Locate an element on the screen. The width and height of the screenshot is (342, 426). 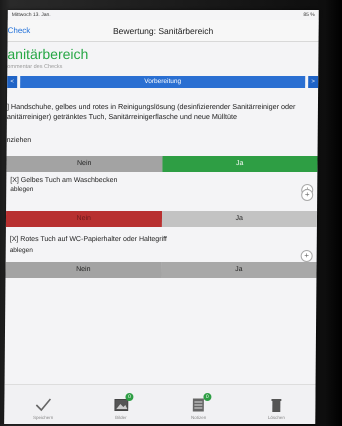
section-title: anitärbereich is located at coordinates (48, 54).